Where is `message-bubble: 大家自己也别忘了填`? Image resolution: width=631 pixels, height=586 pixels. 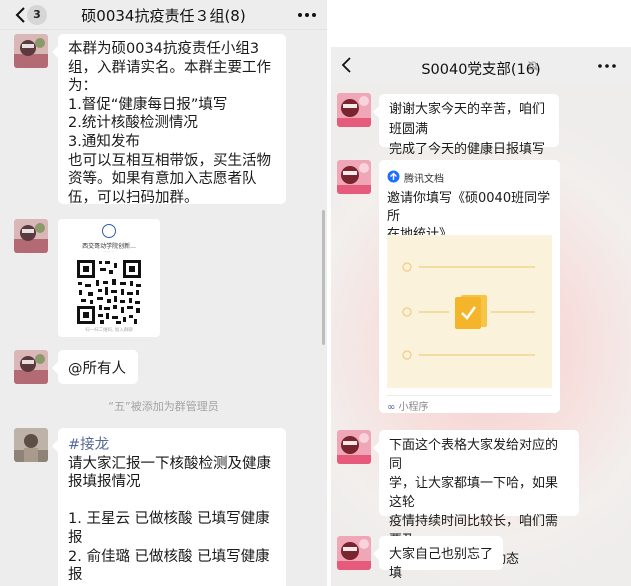 message-bubble: 大家自己也别忘了填 is located at coordinates (438, 558).